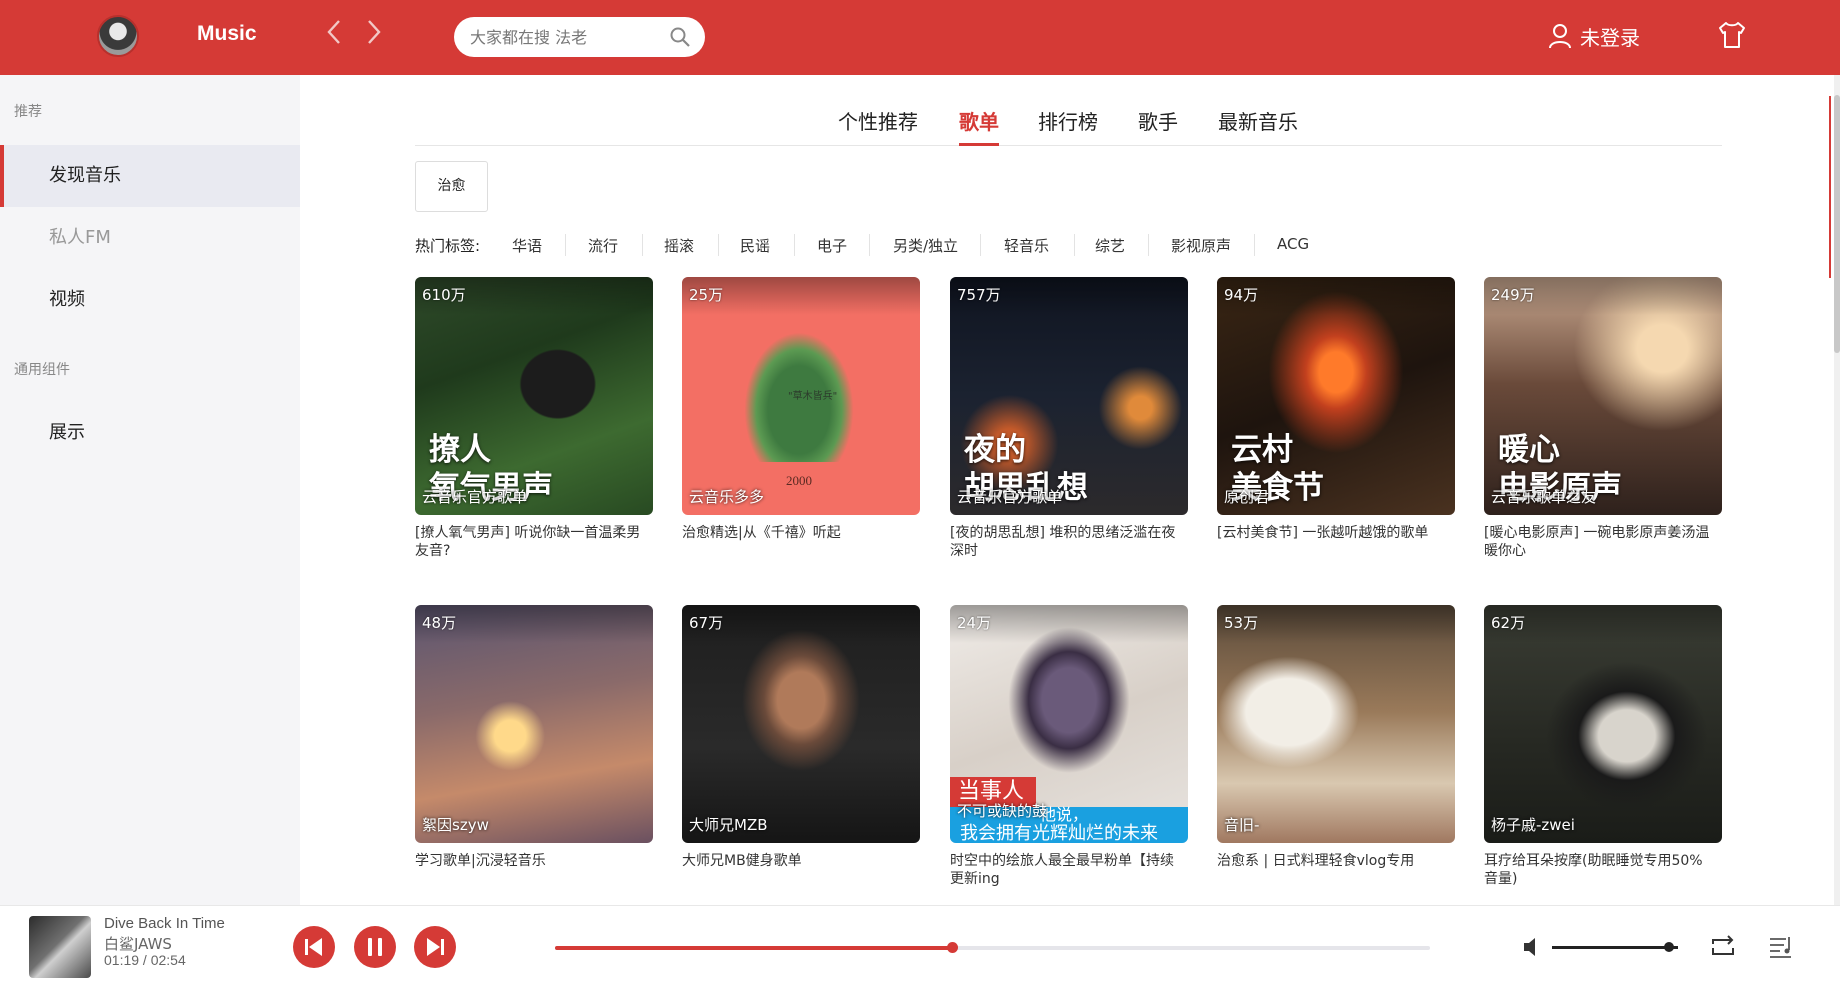  What do you see at coordinates (42, 370) in the screenshot?
I see `sidebar-section-components: 通用组件` at bounding box center [42, 370].